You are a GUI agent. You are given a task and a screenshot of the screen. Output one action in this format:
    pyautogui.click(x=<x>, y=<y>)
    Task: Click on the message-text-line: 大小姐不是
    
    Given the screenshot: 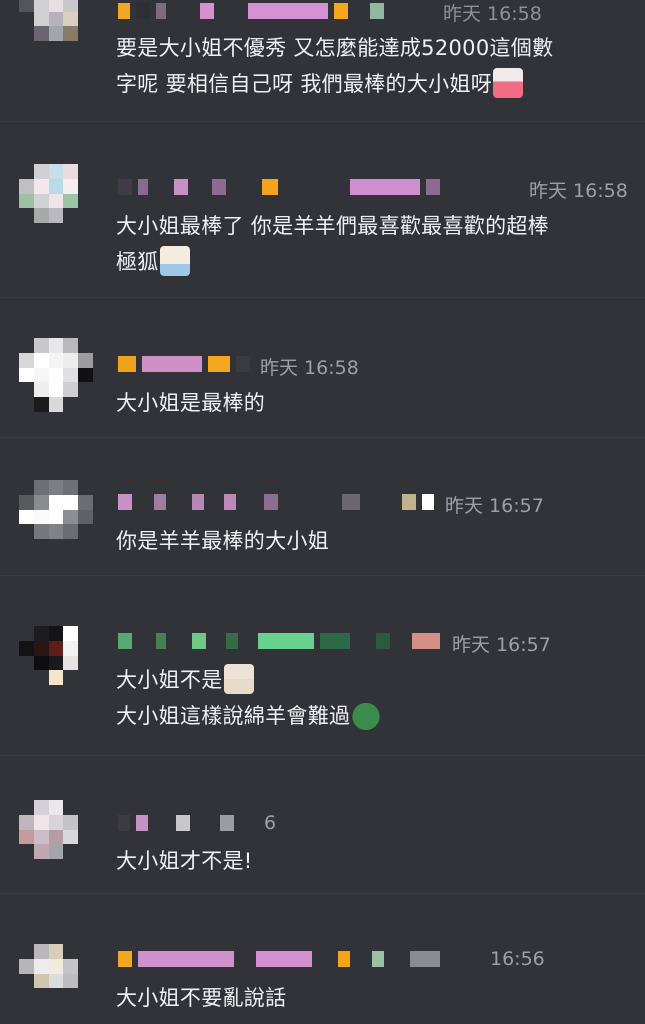 What is the action you would take?
    pyautogui.click(x=185, y=680)
    